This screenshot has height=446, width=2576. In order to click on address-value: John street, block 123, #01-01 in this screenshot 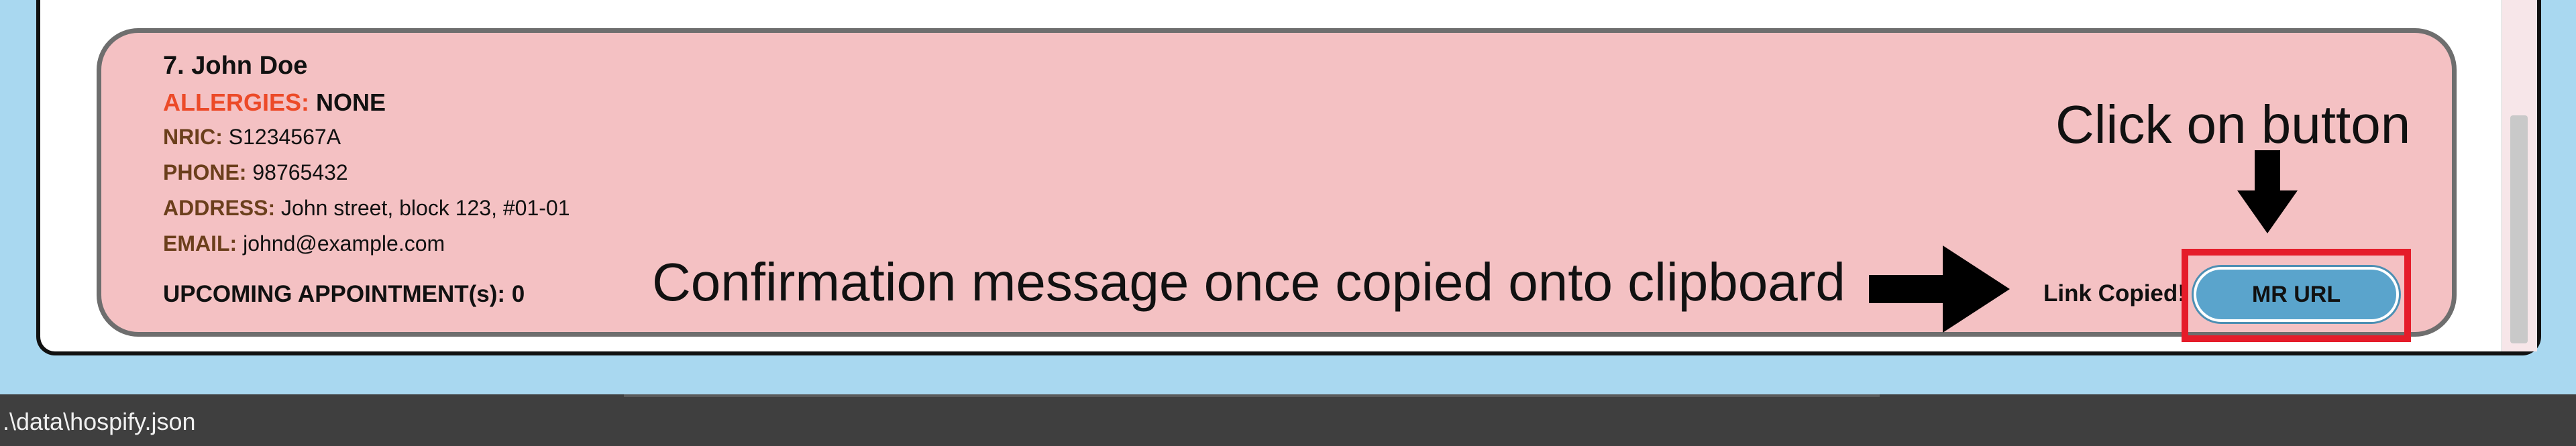, I will do `click(425, 208)`.